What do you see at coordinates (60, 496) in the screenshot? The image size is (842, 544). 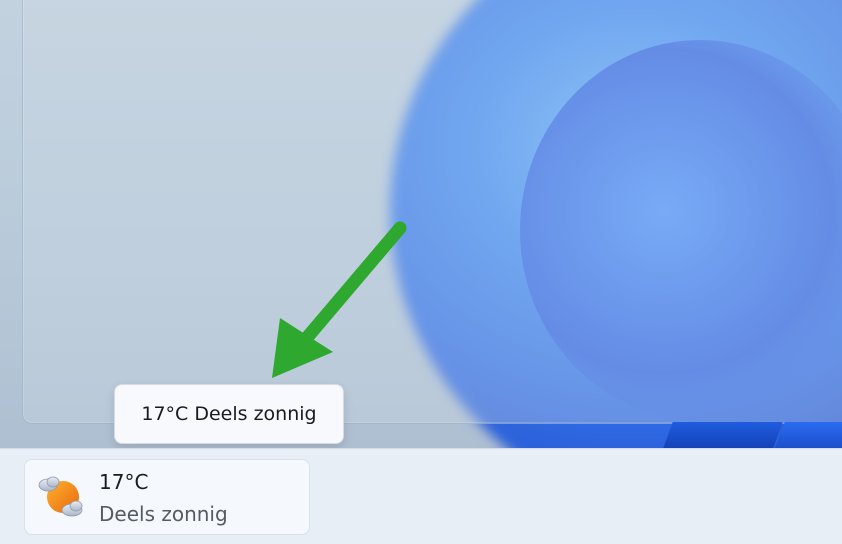 I see `partly-sunny-icon` at bounding box center [60, 496].